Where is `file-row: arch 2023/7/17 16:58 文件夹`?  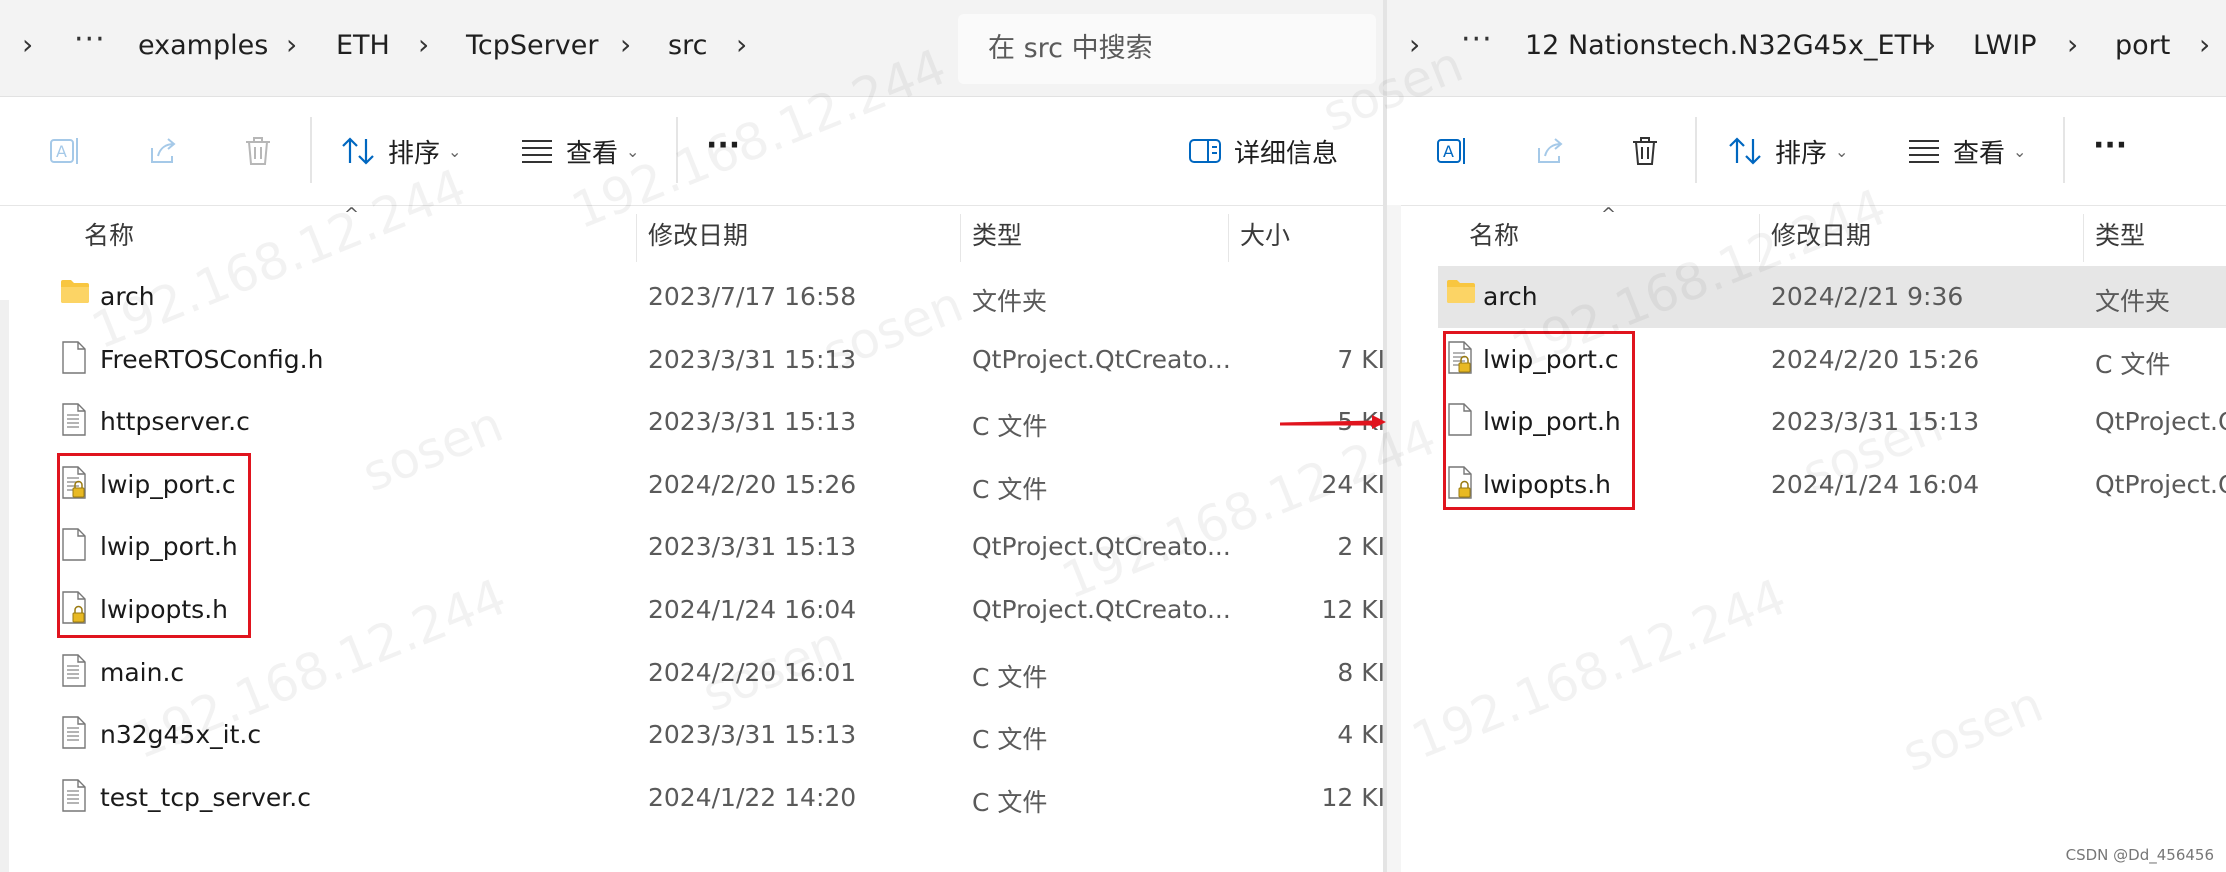 file-row: arch 2023/7/17 16:58 文件夹 is located at coordinates (692, 297).